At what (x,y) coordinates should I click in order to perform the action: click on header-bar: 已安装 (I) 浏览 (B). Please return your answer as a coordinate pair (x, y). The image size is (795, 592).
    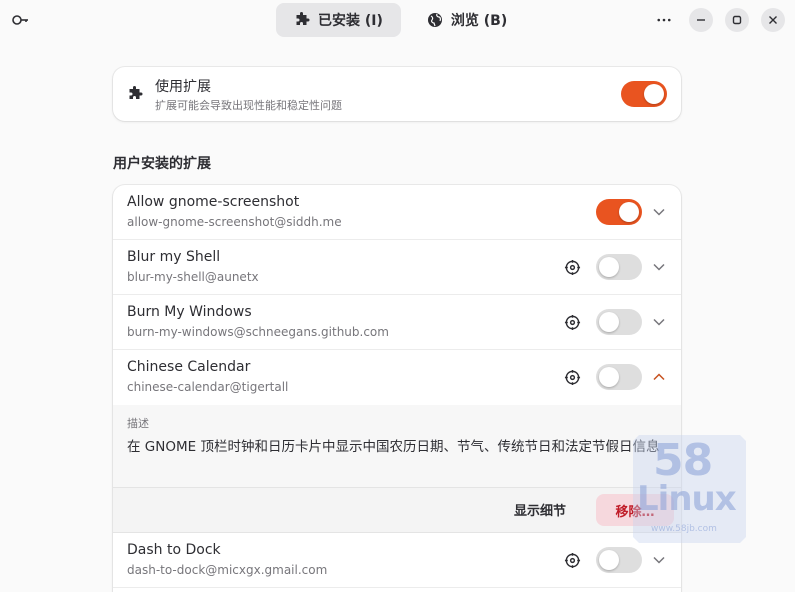
    Looking at the image, I should click on (397, 20).